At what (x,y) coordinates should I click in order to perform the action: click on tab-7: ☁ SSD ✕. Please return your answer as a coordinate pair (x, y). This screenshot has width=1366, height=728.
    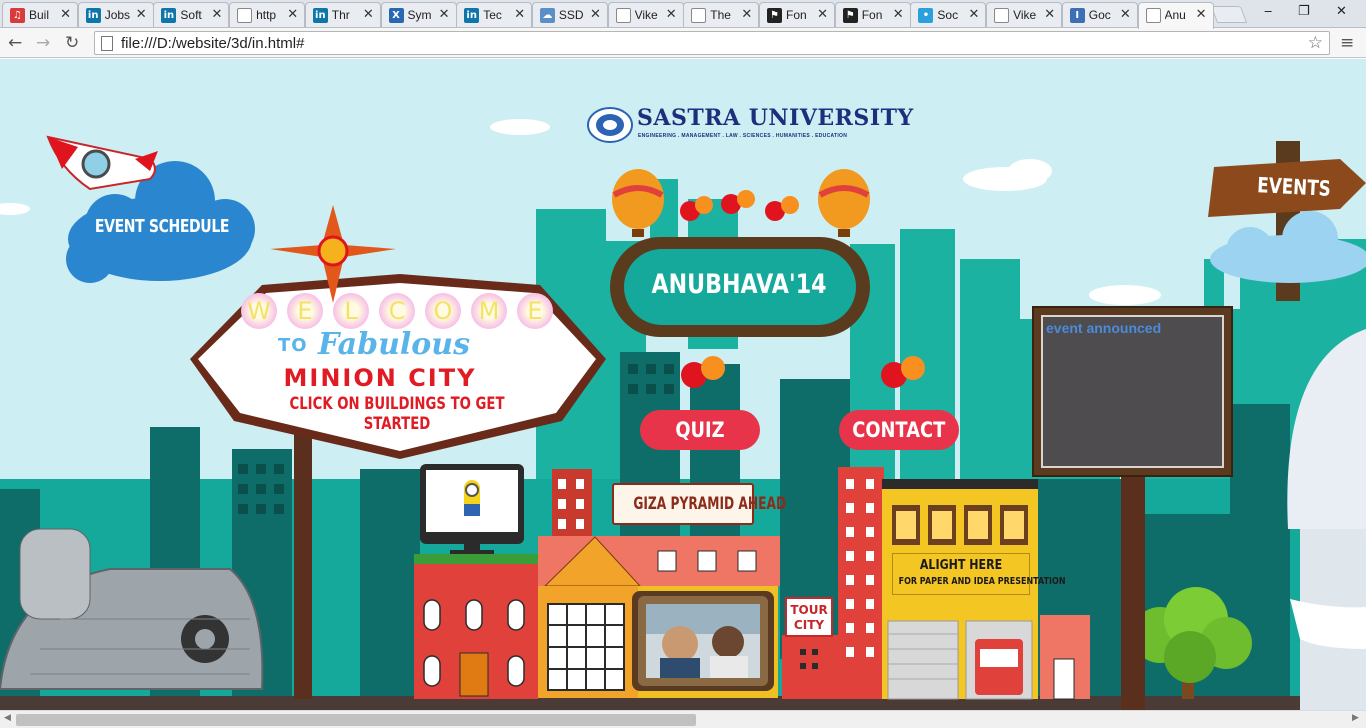
    Looking at the image, I should click on (569, 14).